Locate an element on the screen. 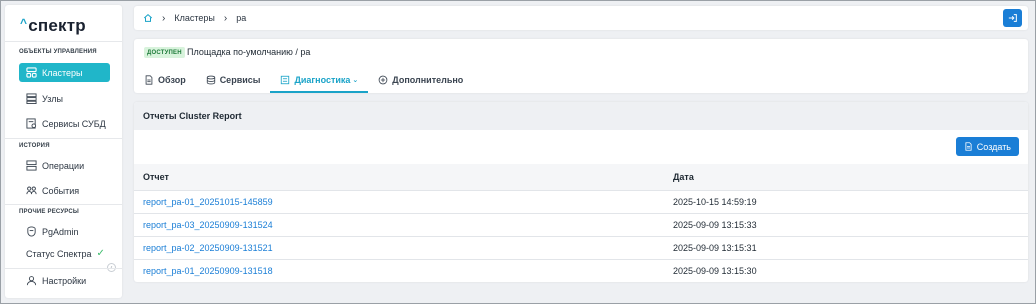 This screenshot has height=304, width=1036. sidebar-item-pgadmin: PgAdmin is located at coordinates (64, 231).